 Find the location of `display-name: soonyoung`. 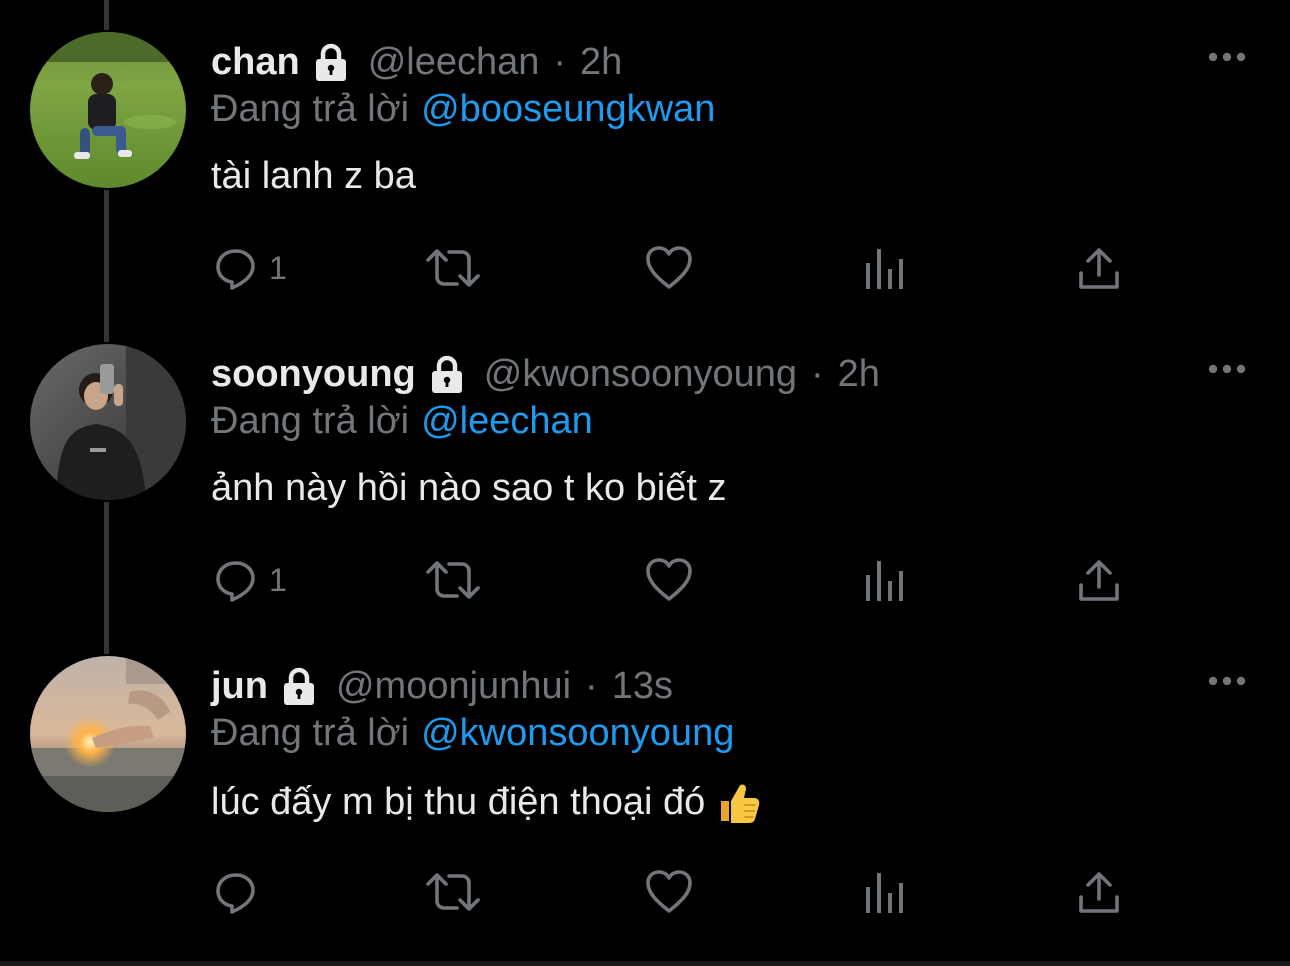

display-name: soonyoung is located at coordinates (313, 374).